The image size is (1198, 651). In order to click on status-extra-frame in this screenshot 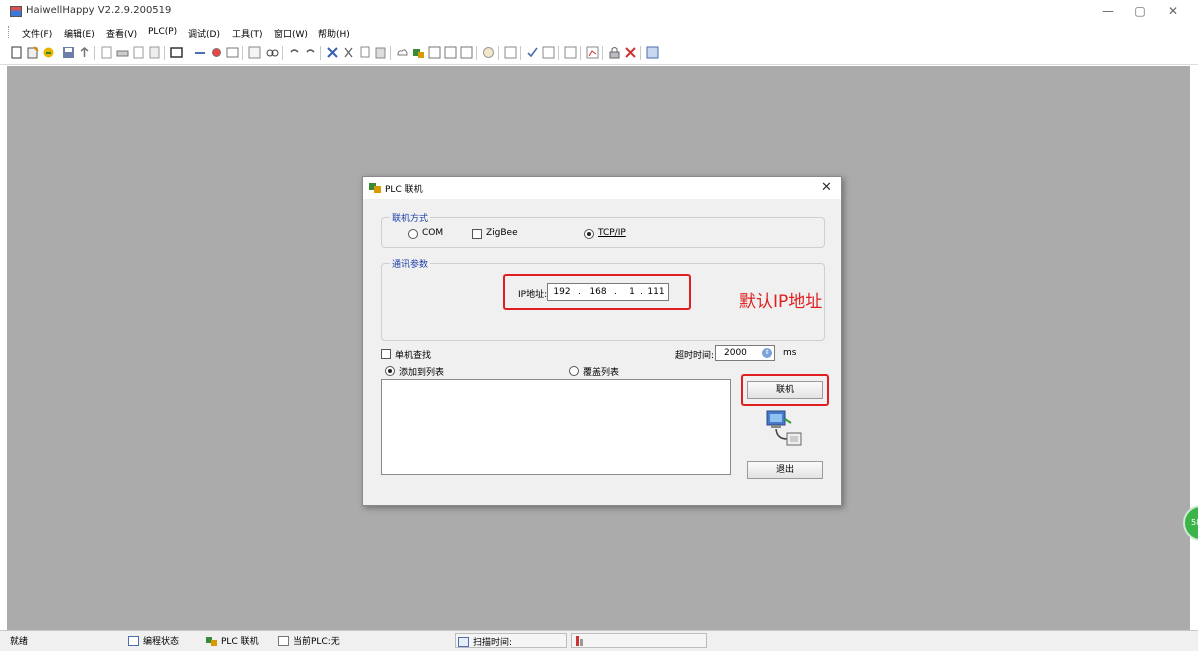, I will do `click(639, 640)`.